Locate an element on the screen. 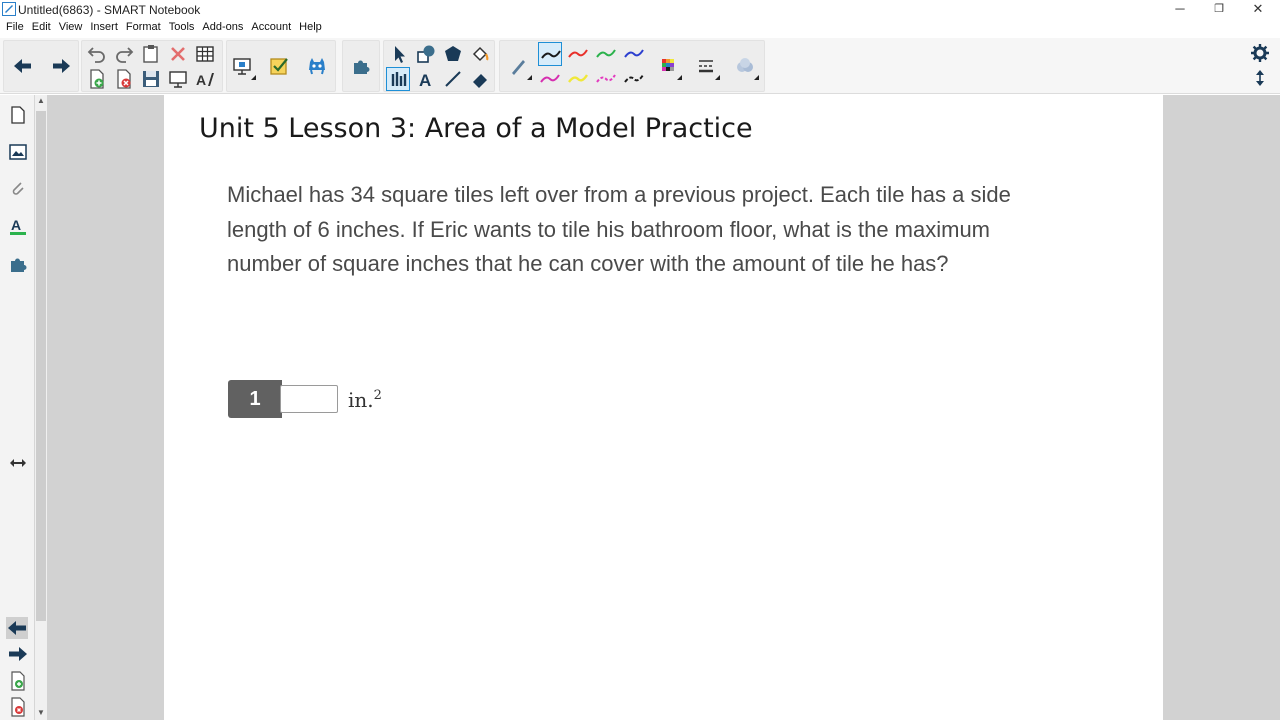  redo-icon is located at coordinates (124, 54).